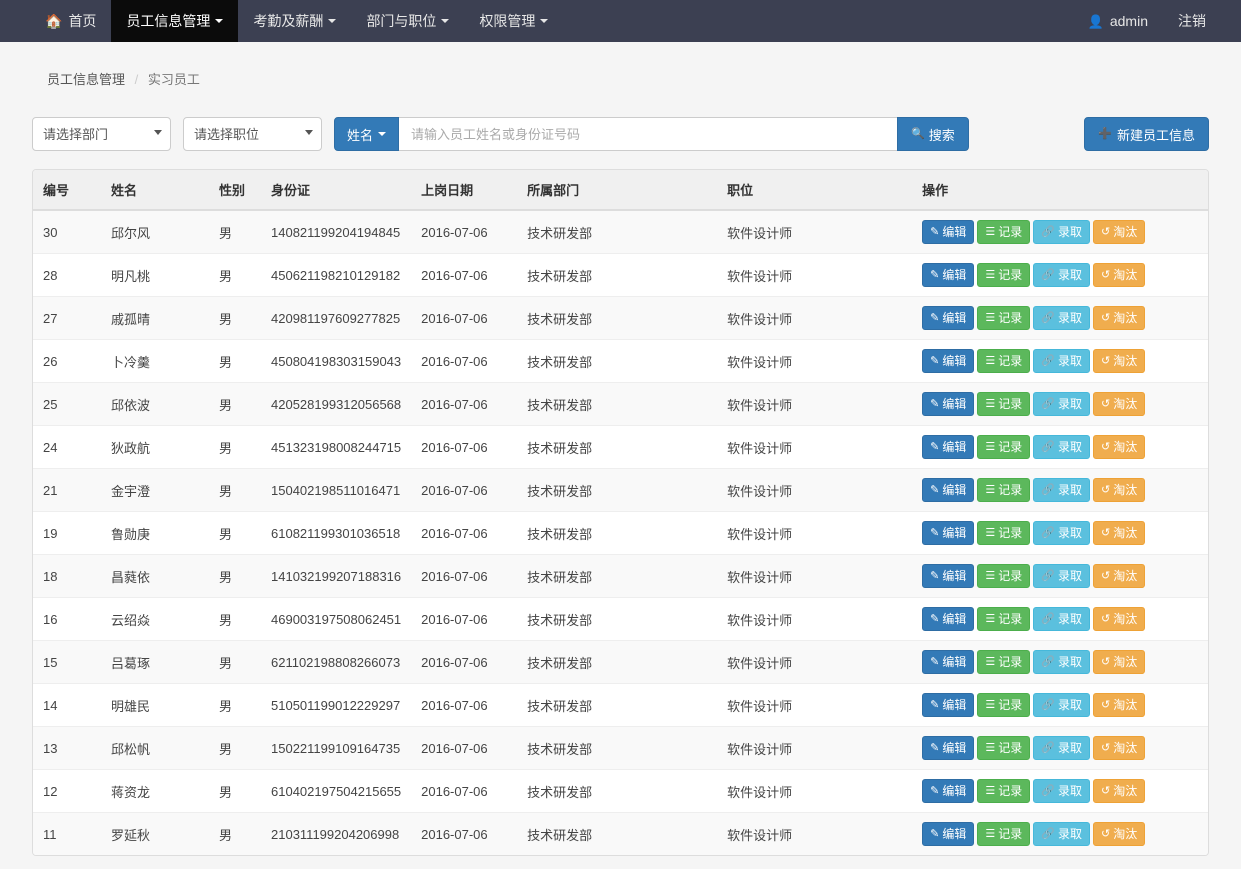 This screenshot has height=869, width=1241. I want to click on list-icon: ☰, so click(990, 446).